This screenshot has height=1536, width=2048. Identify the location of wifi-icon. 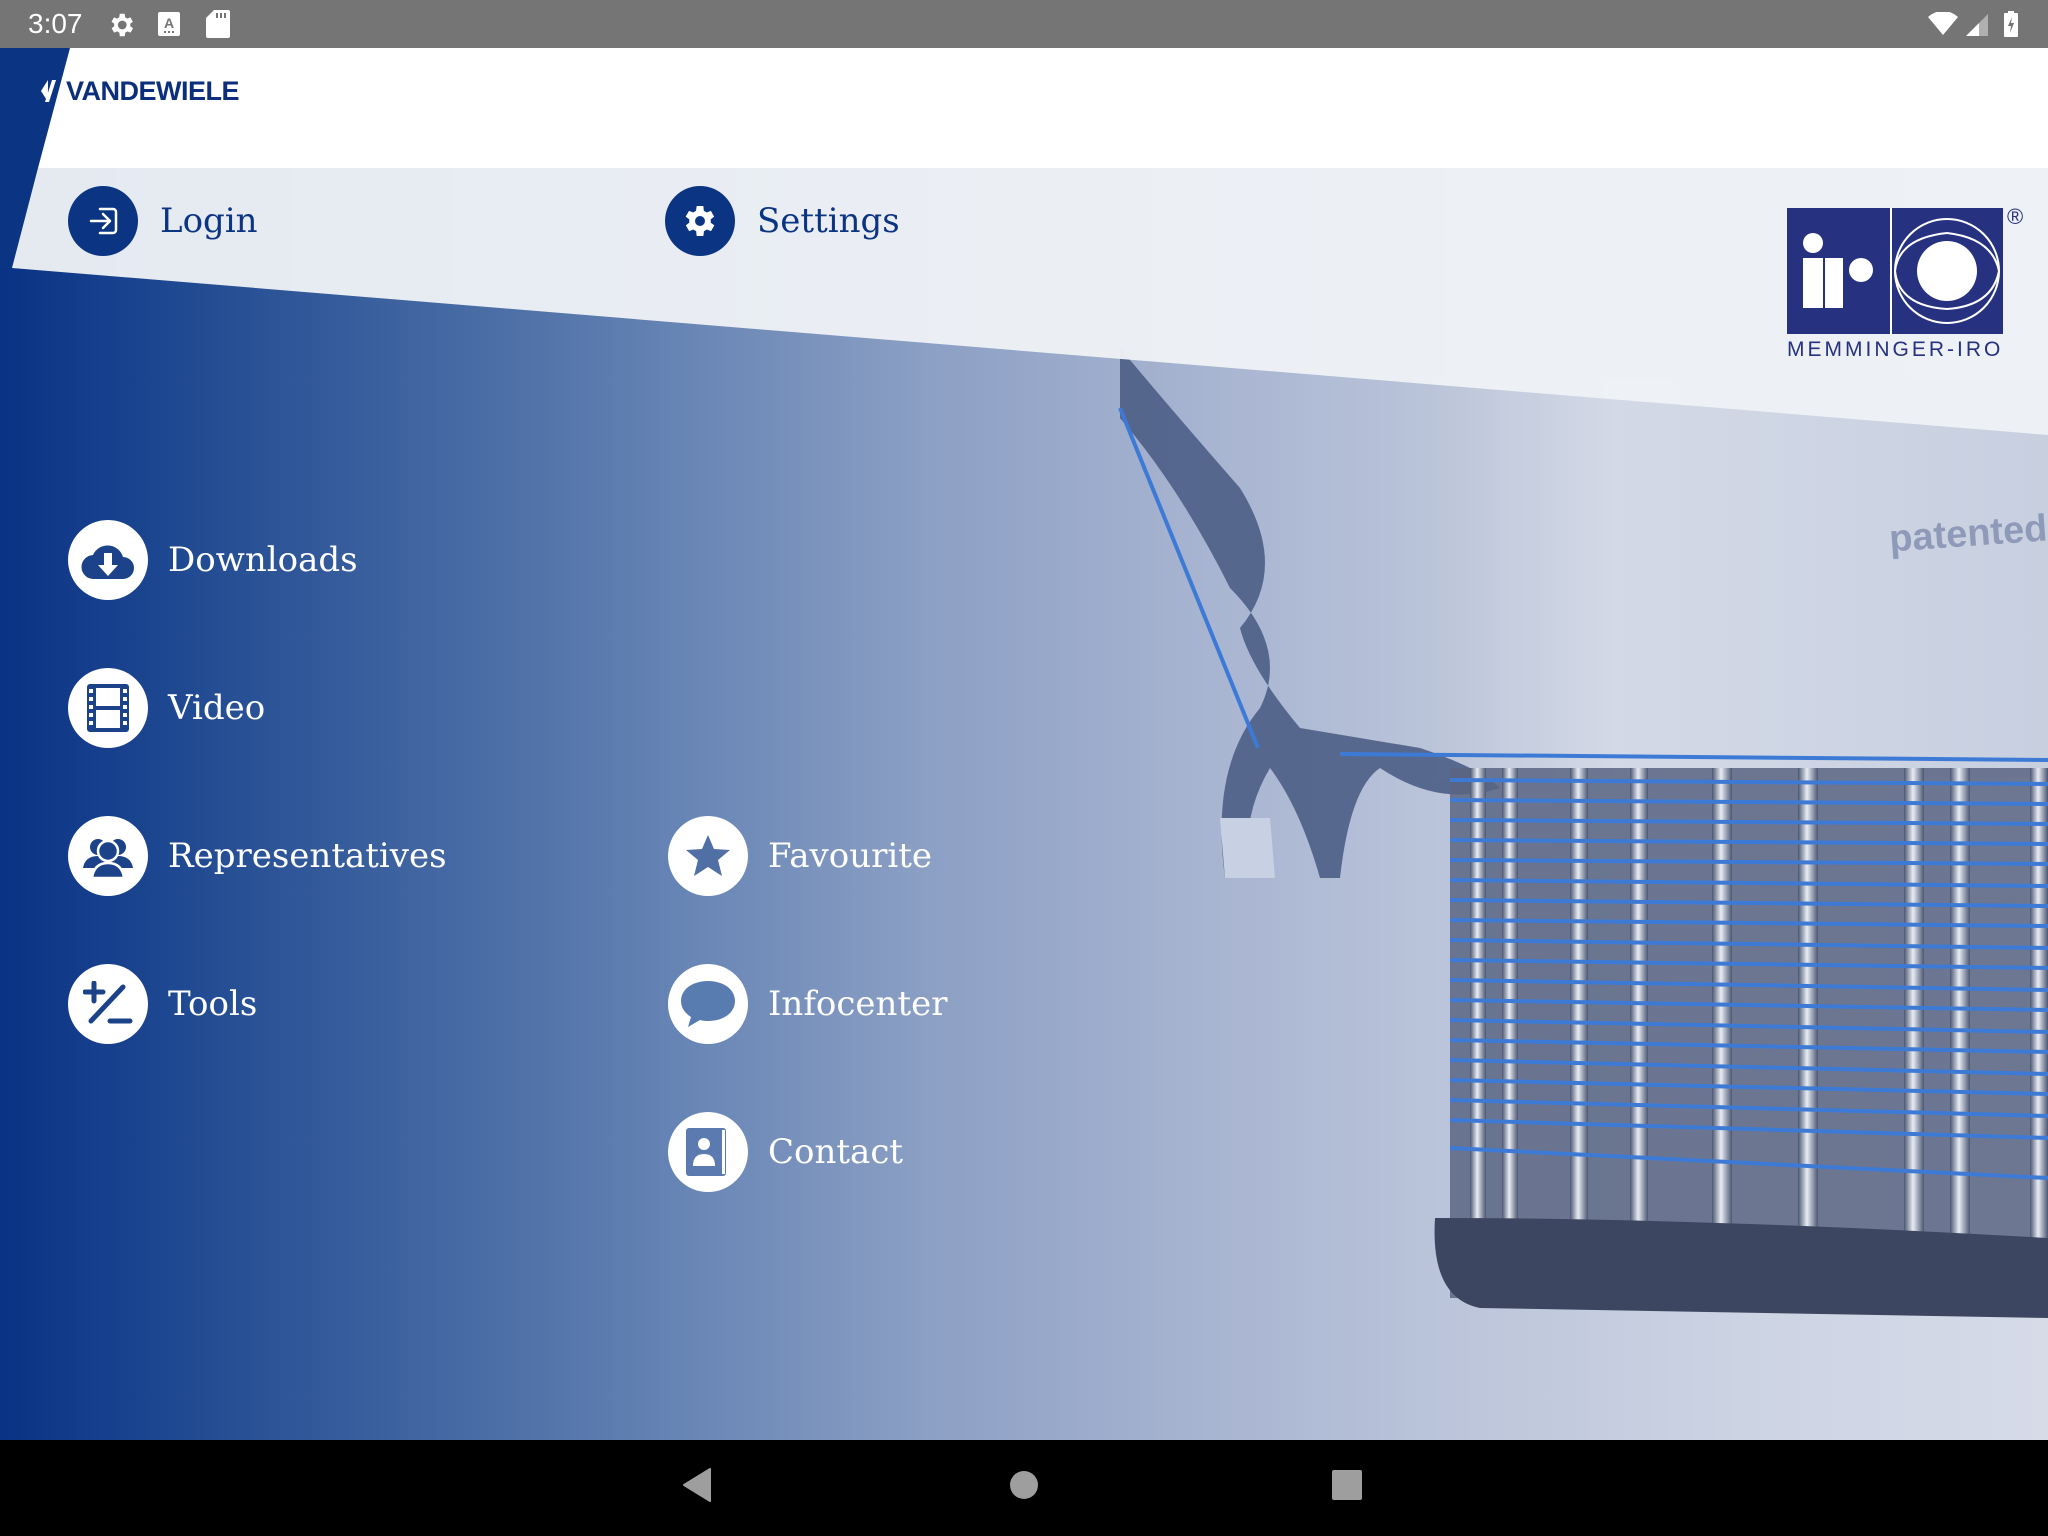
(1943, 23).